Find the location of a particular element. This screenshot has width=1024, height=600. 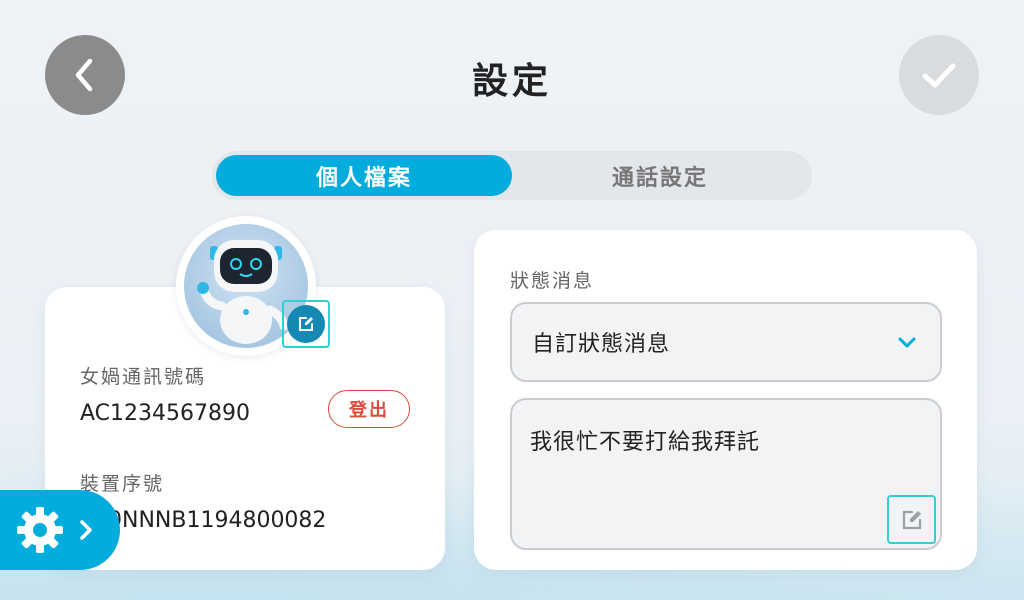

nuwa-id-label: 女媧通訊號碼 is located at coordinates (143, 377).